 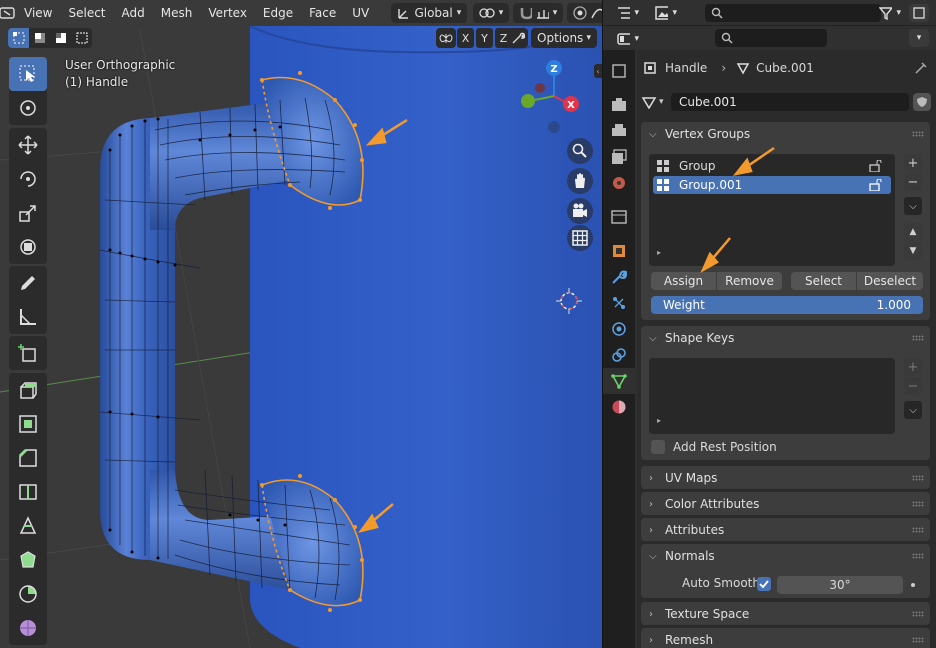 What do you see at coordinates (560, 38) in the screenshot?
I see `options-label: Options` at bounding box center [560, 38].